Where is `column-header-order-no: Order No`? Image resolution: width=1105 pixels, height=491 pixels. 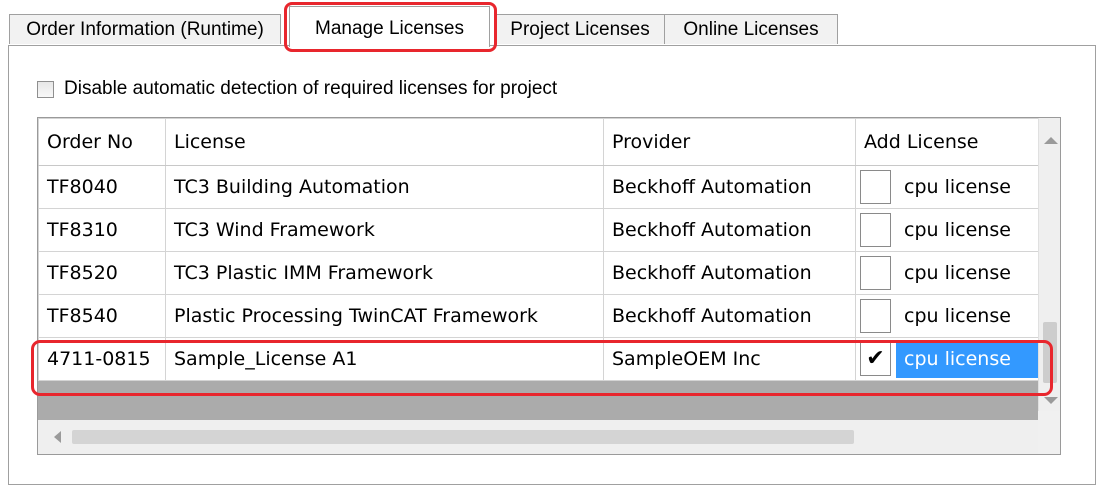
column-header-order-no: Order No is located at coordinates (102, 142).